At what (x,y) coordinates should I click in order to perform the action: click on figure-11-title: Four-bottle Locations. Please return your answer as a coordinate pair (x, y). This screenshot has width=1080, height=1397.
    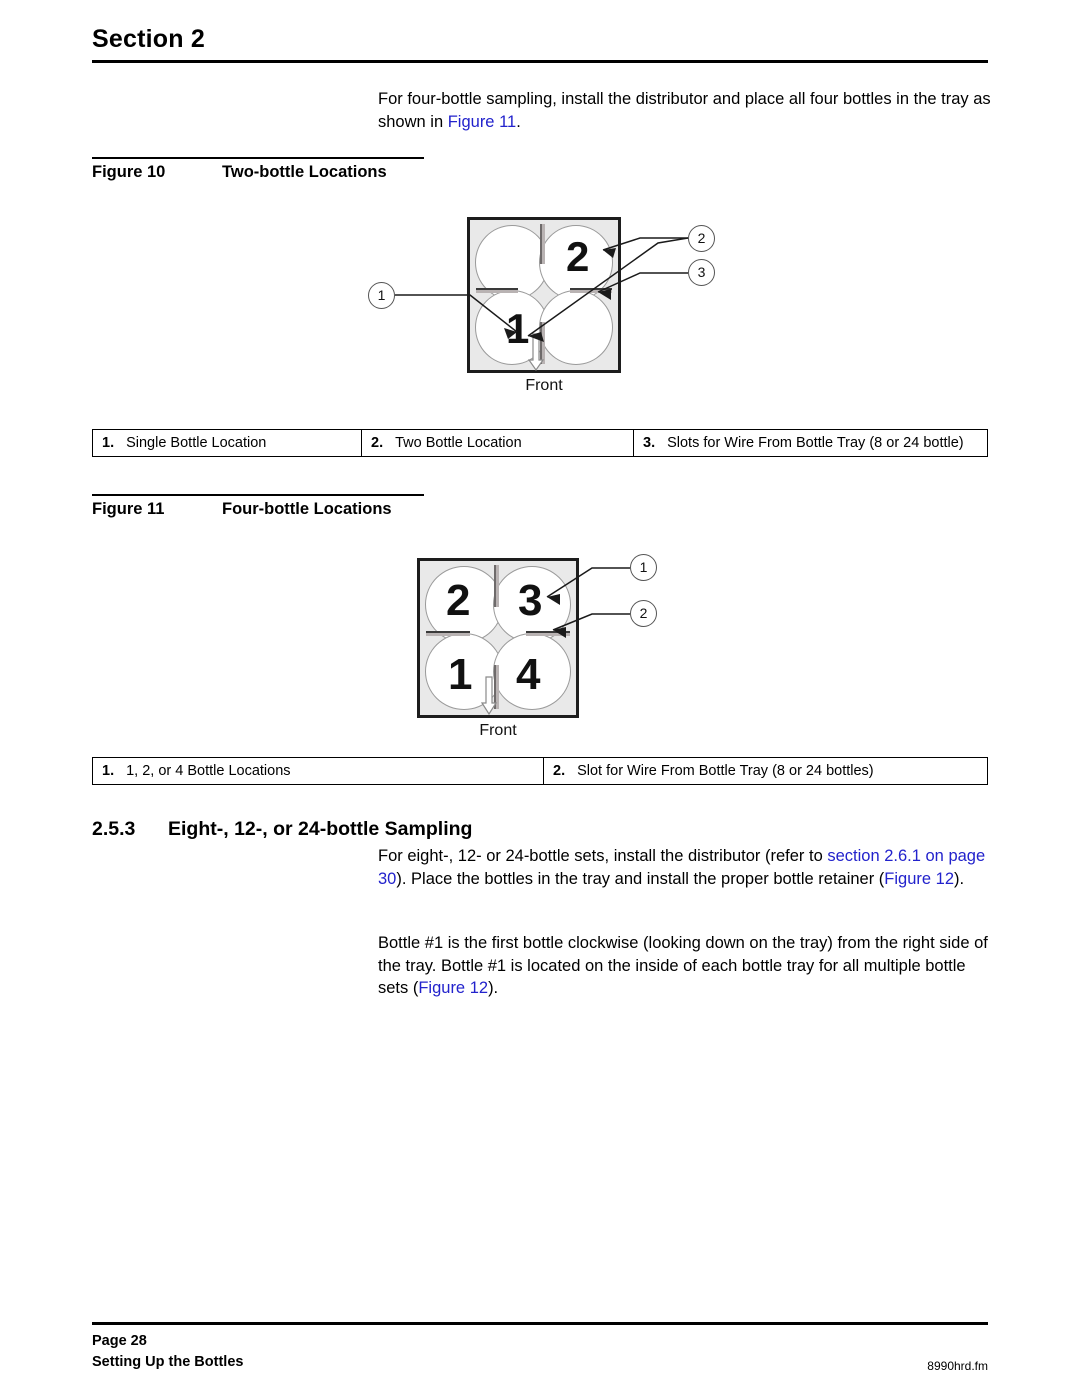
    Looking at the image, I should click on (307, 509).